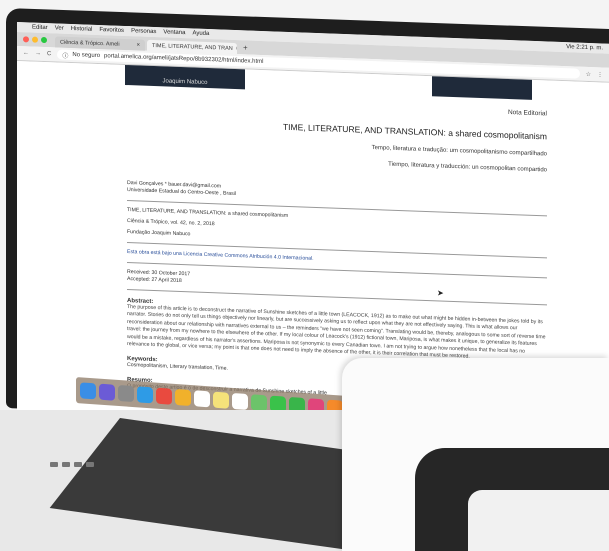  I want to click on info-icon: ⓘ, so click(65, 54).